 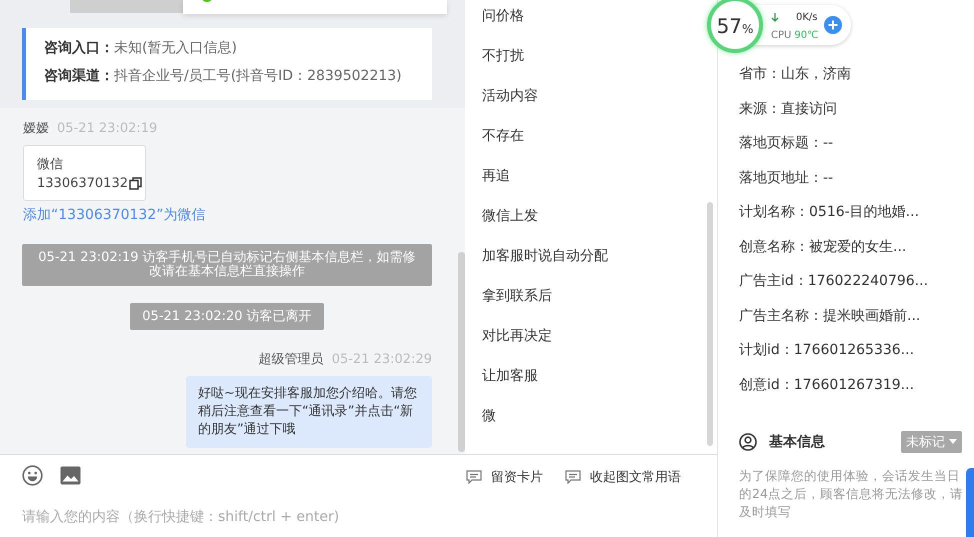 I want to click on message-time: 05-21 23:02:29, so click(x=382, y=360).